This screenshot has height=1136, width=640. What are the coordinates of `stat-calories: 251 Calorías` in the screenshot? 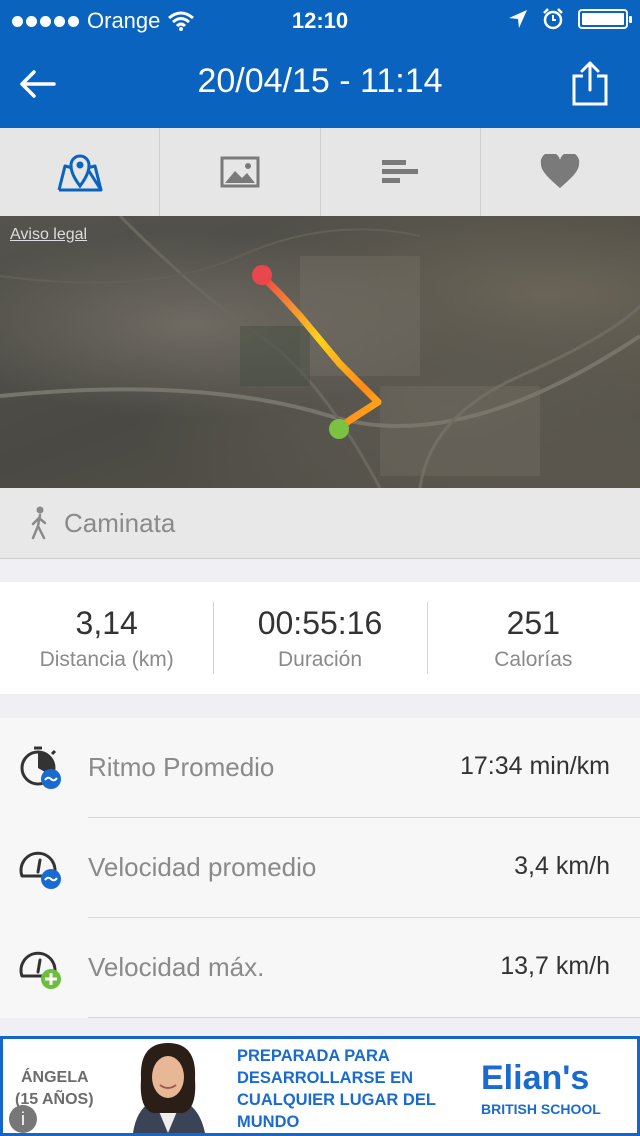 It's located at (533, 638).